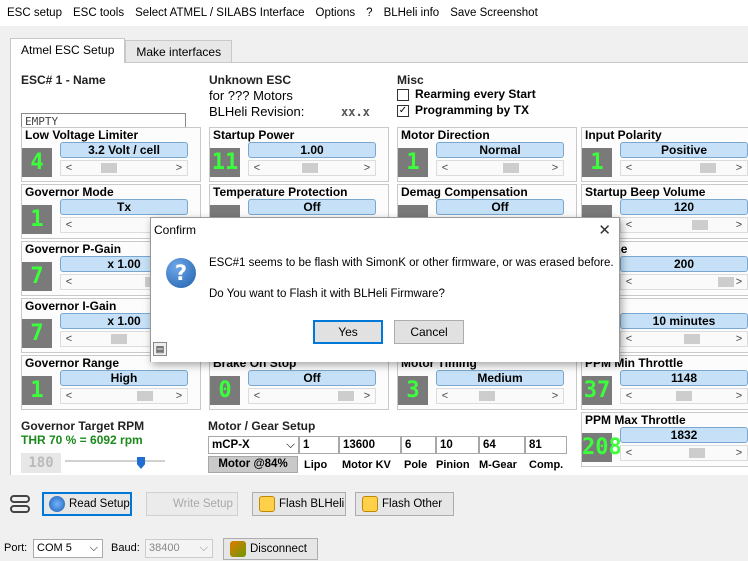  I want to click on programming-by-tx-option: ✓ Programming by TX, so click(487, 111).